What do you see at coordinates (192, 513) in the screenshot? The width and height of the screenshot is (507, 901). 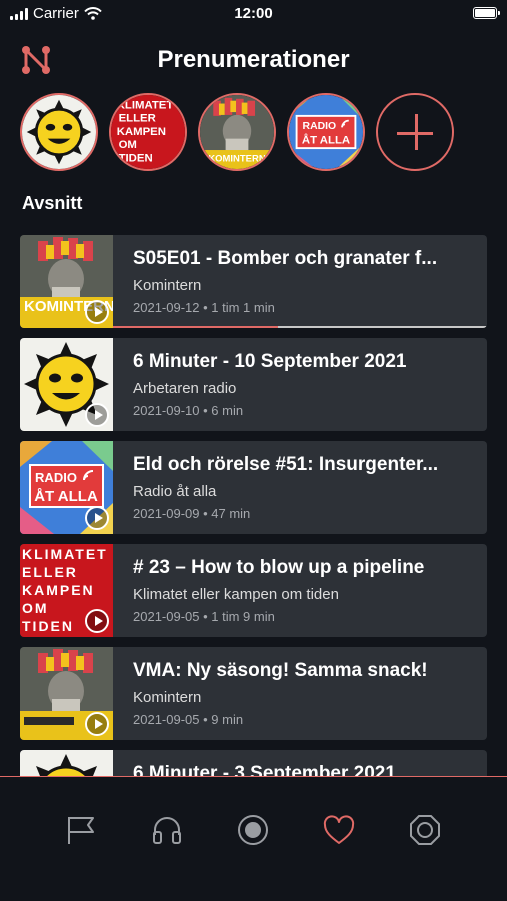 I see `episode-meta: 2021-09-09 • 47 min` at bounding box center [192, 513].